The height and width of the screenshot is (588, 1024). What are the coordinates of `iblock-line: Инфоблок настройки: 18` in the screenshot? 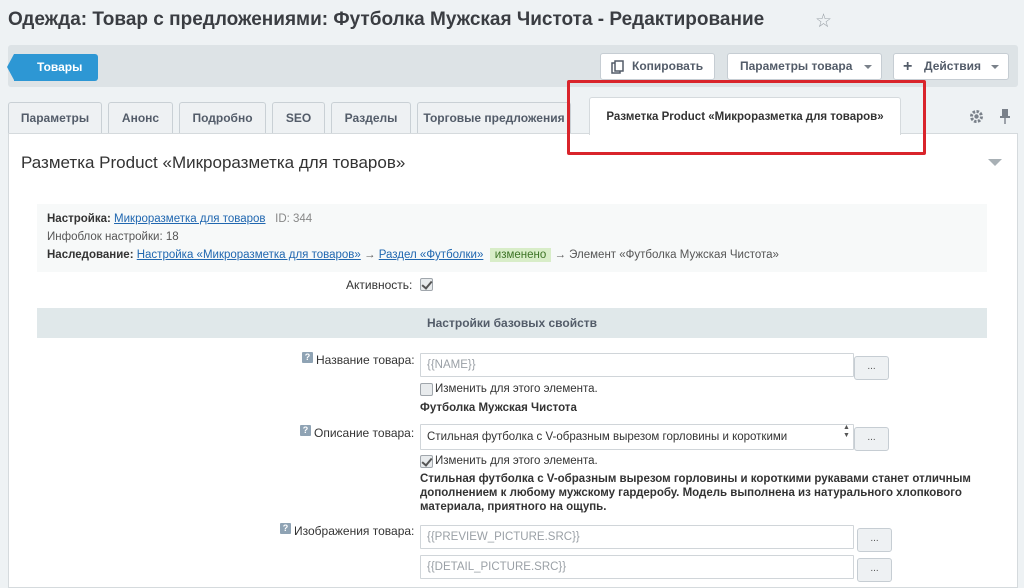 It's located at (113, 237).